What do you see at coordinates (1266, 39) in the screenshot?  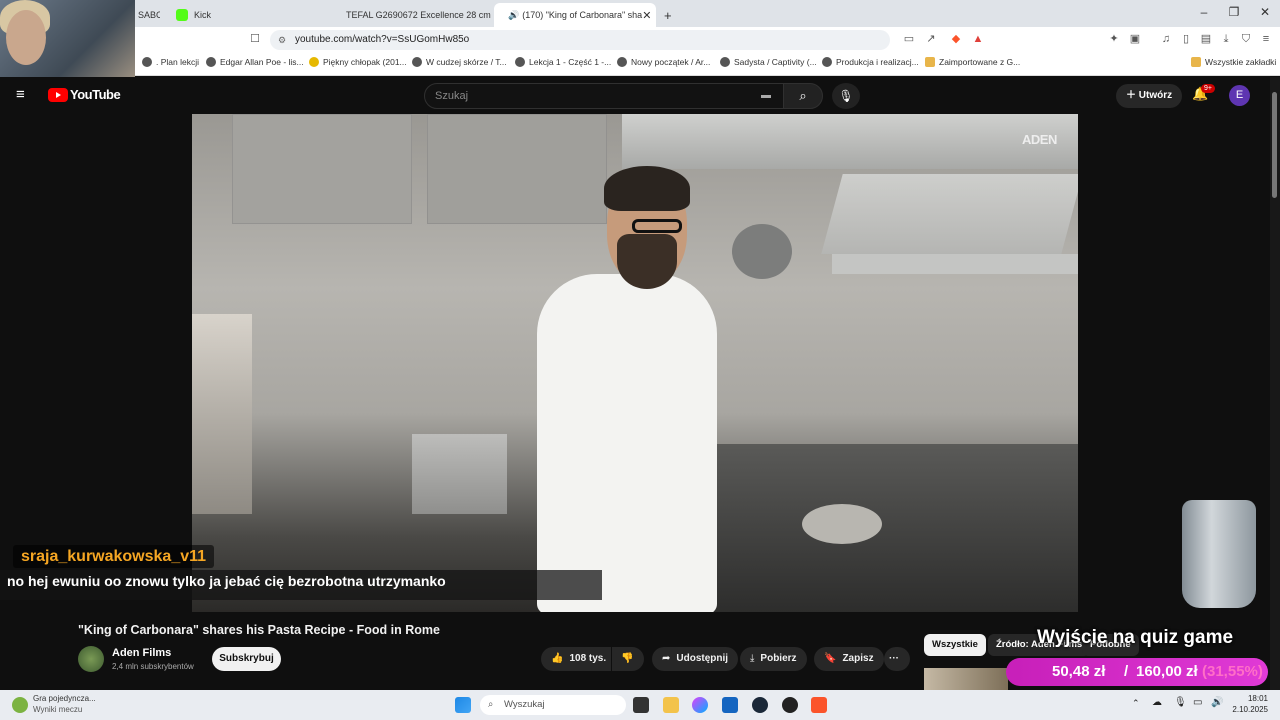 I see `menu-icon: ≡` at bounding box center [1266, 39].